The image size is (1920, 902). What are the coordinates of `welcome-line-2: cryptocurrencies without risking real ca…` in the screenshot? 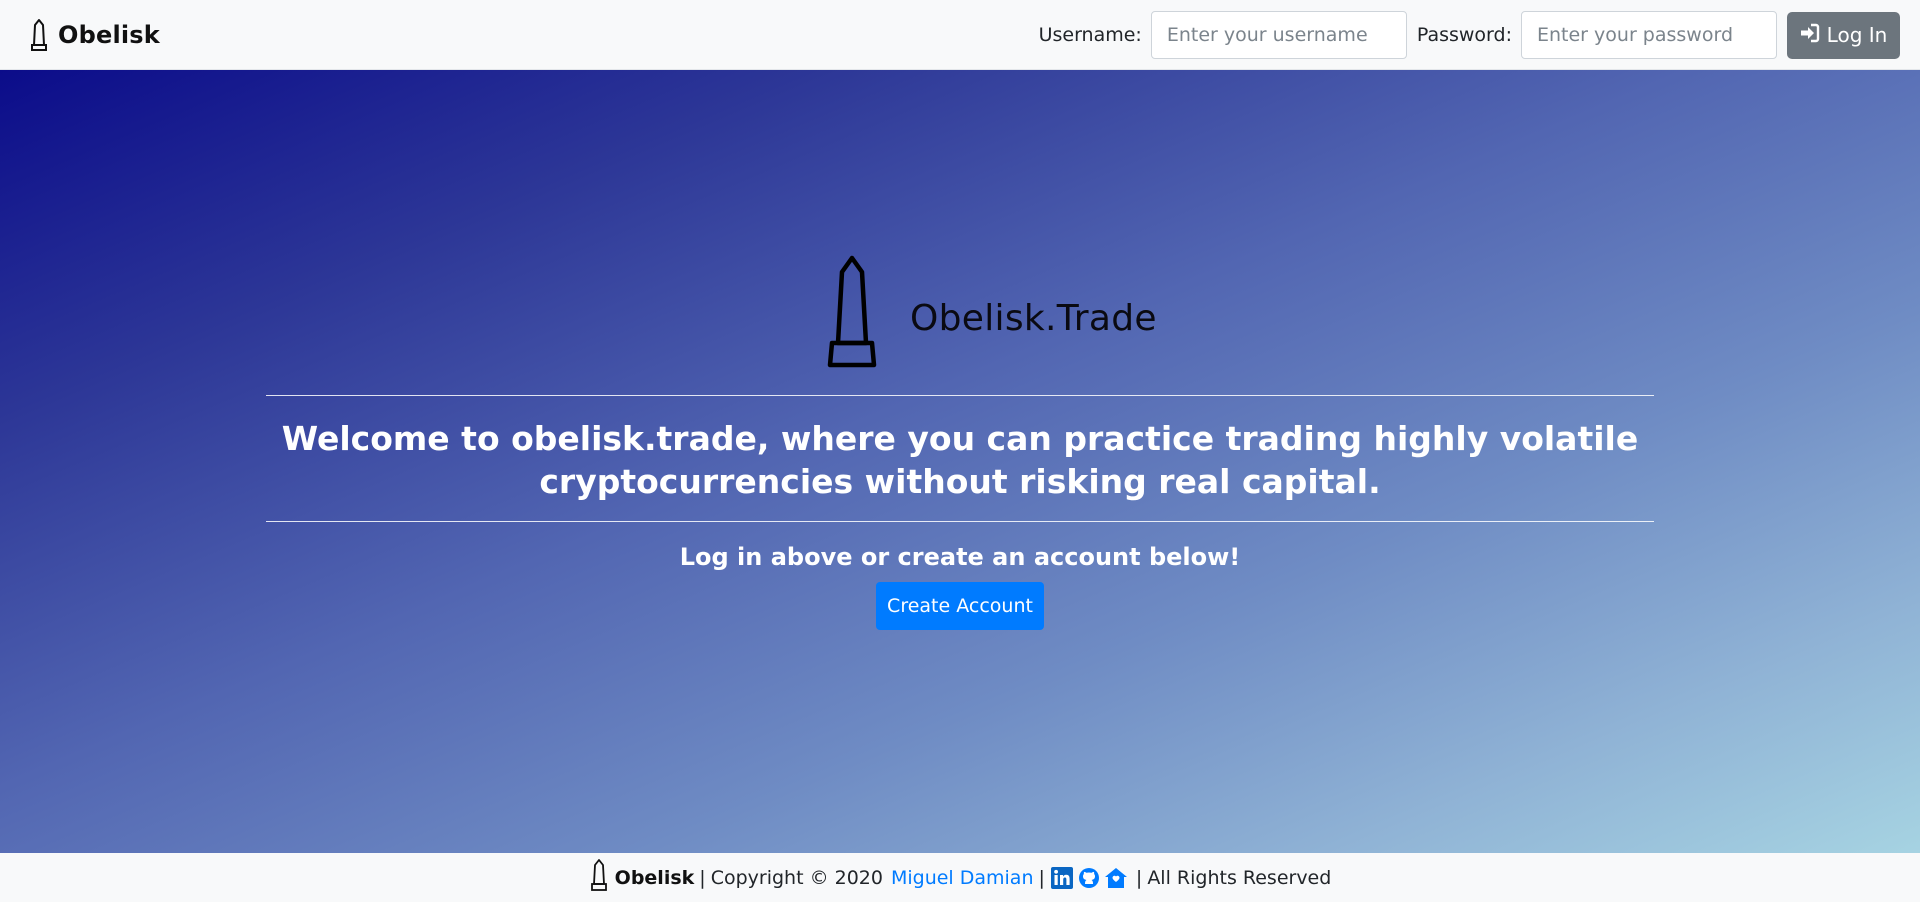 It's located at (960, 481).